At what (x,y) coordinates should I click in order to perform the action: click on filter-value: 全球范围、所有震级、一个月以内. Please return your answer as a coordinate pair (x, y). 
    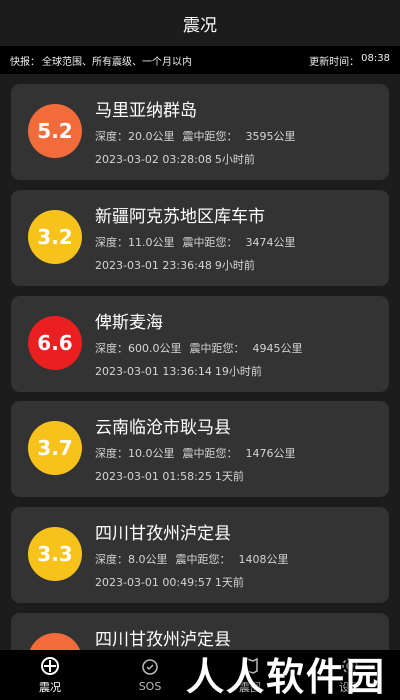
    Looking at the image, I should click on (117, 62).